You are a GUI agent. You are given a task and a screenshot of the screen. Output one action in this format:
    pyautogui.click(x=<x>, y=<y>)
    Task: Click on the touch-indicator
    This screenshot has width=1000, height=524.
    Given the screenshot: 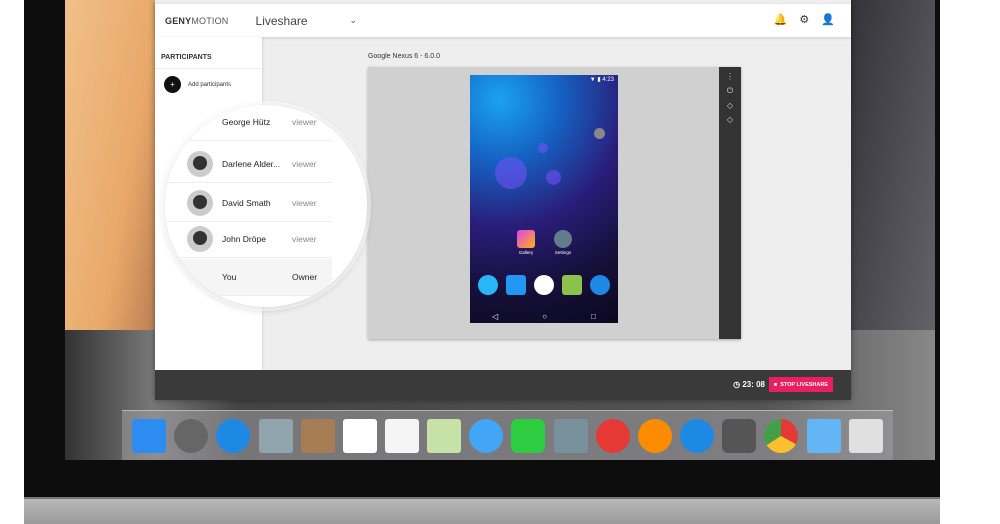 What is the action you would take?
    pyautogui.click(x=599, y=133)
    